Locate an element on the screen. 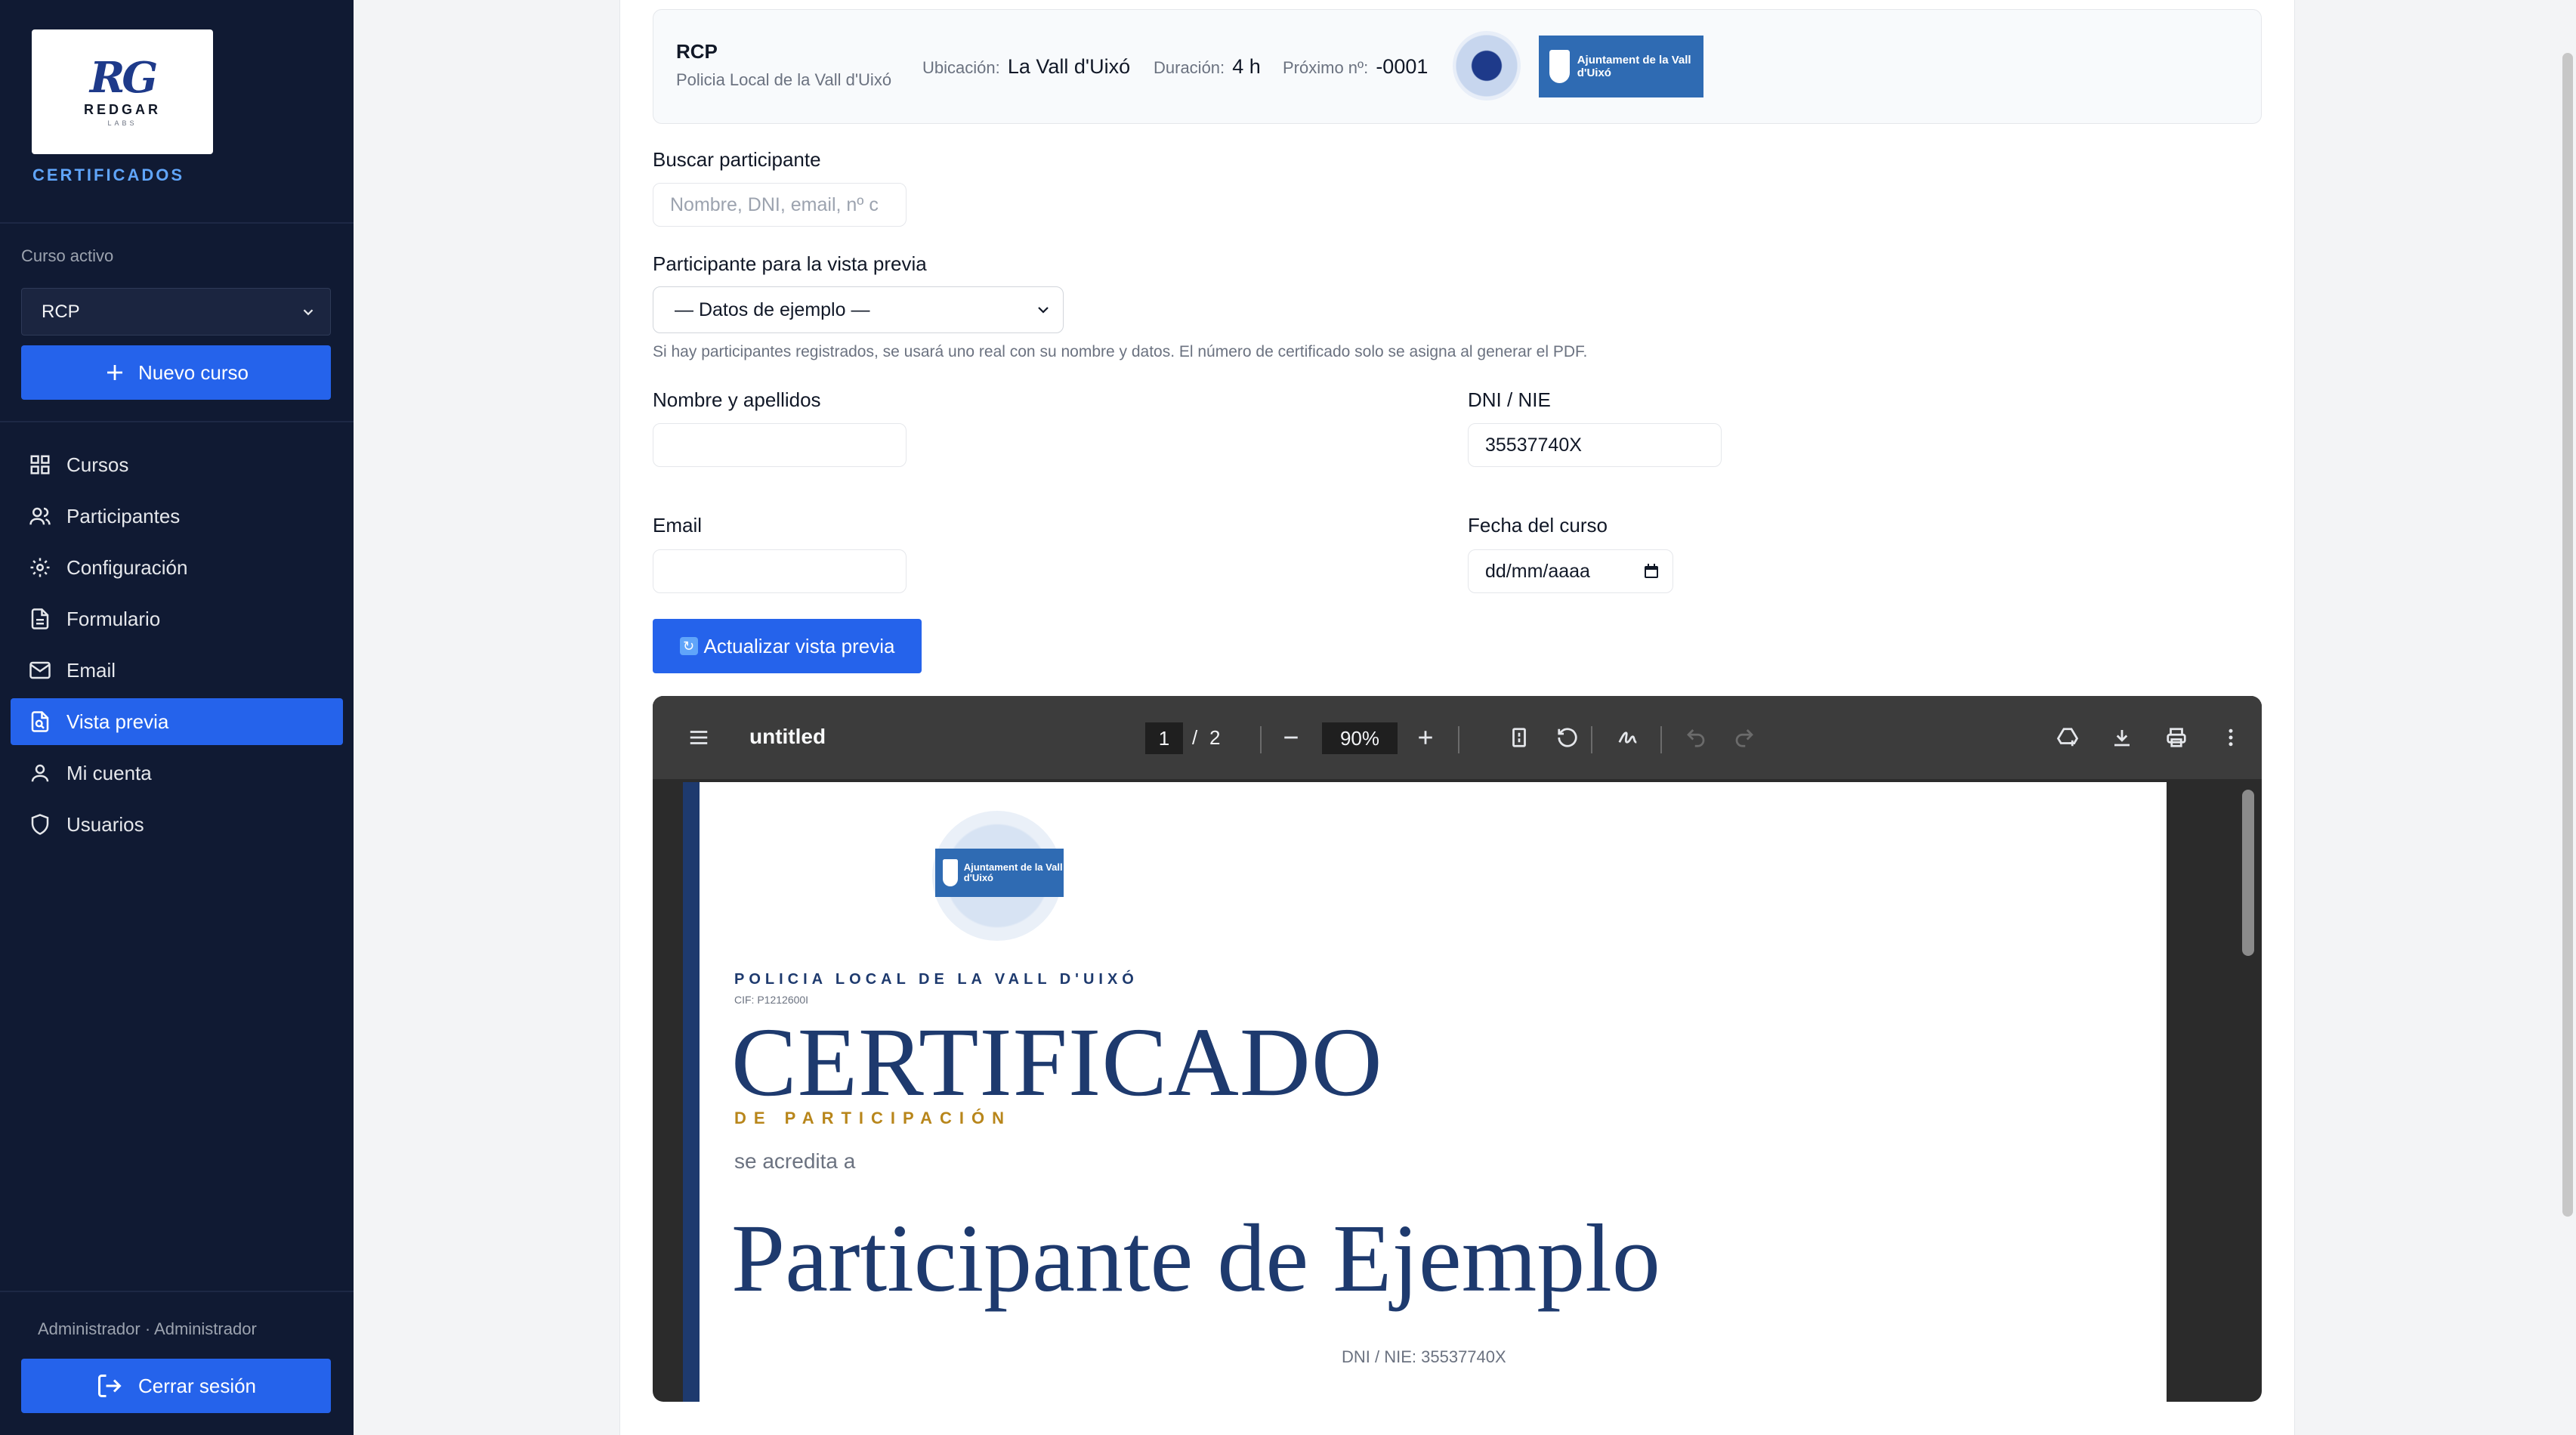  plus-icon is located at coordinates (115, 373).